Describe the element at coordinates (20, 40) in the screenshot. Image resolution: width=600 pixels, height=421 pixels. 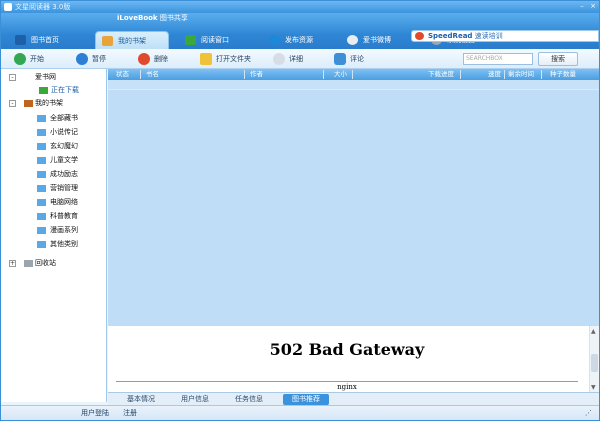
I see `book-icon` at that location.